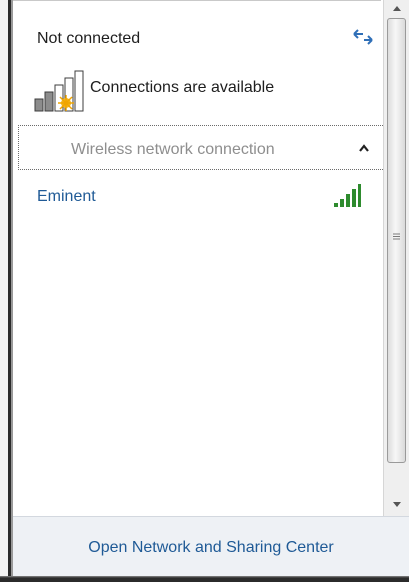 Image resolution: width=409 pixels, height=582 pixels. What do you see at coordinates (204, 579) in the screenshot?
I see `window-frame-bottom` at bounding box center [204, 579].